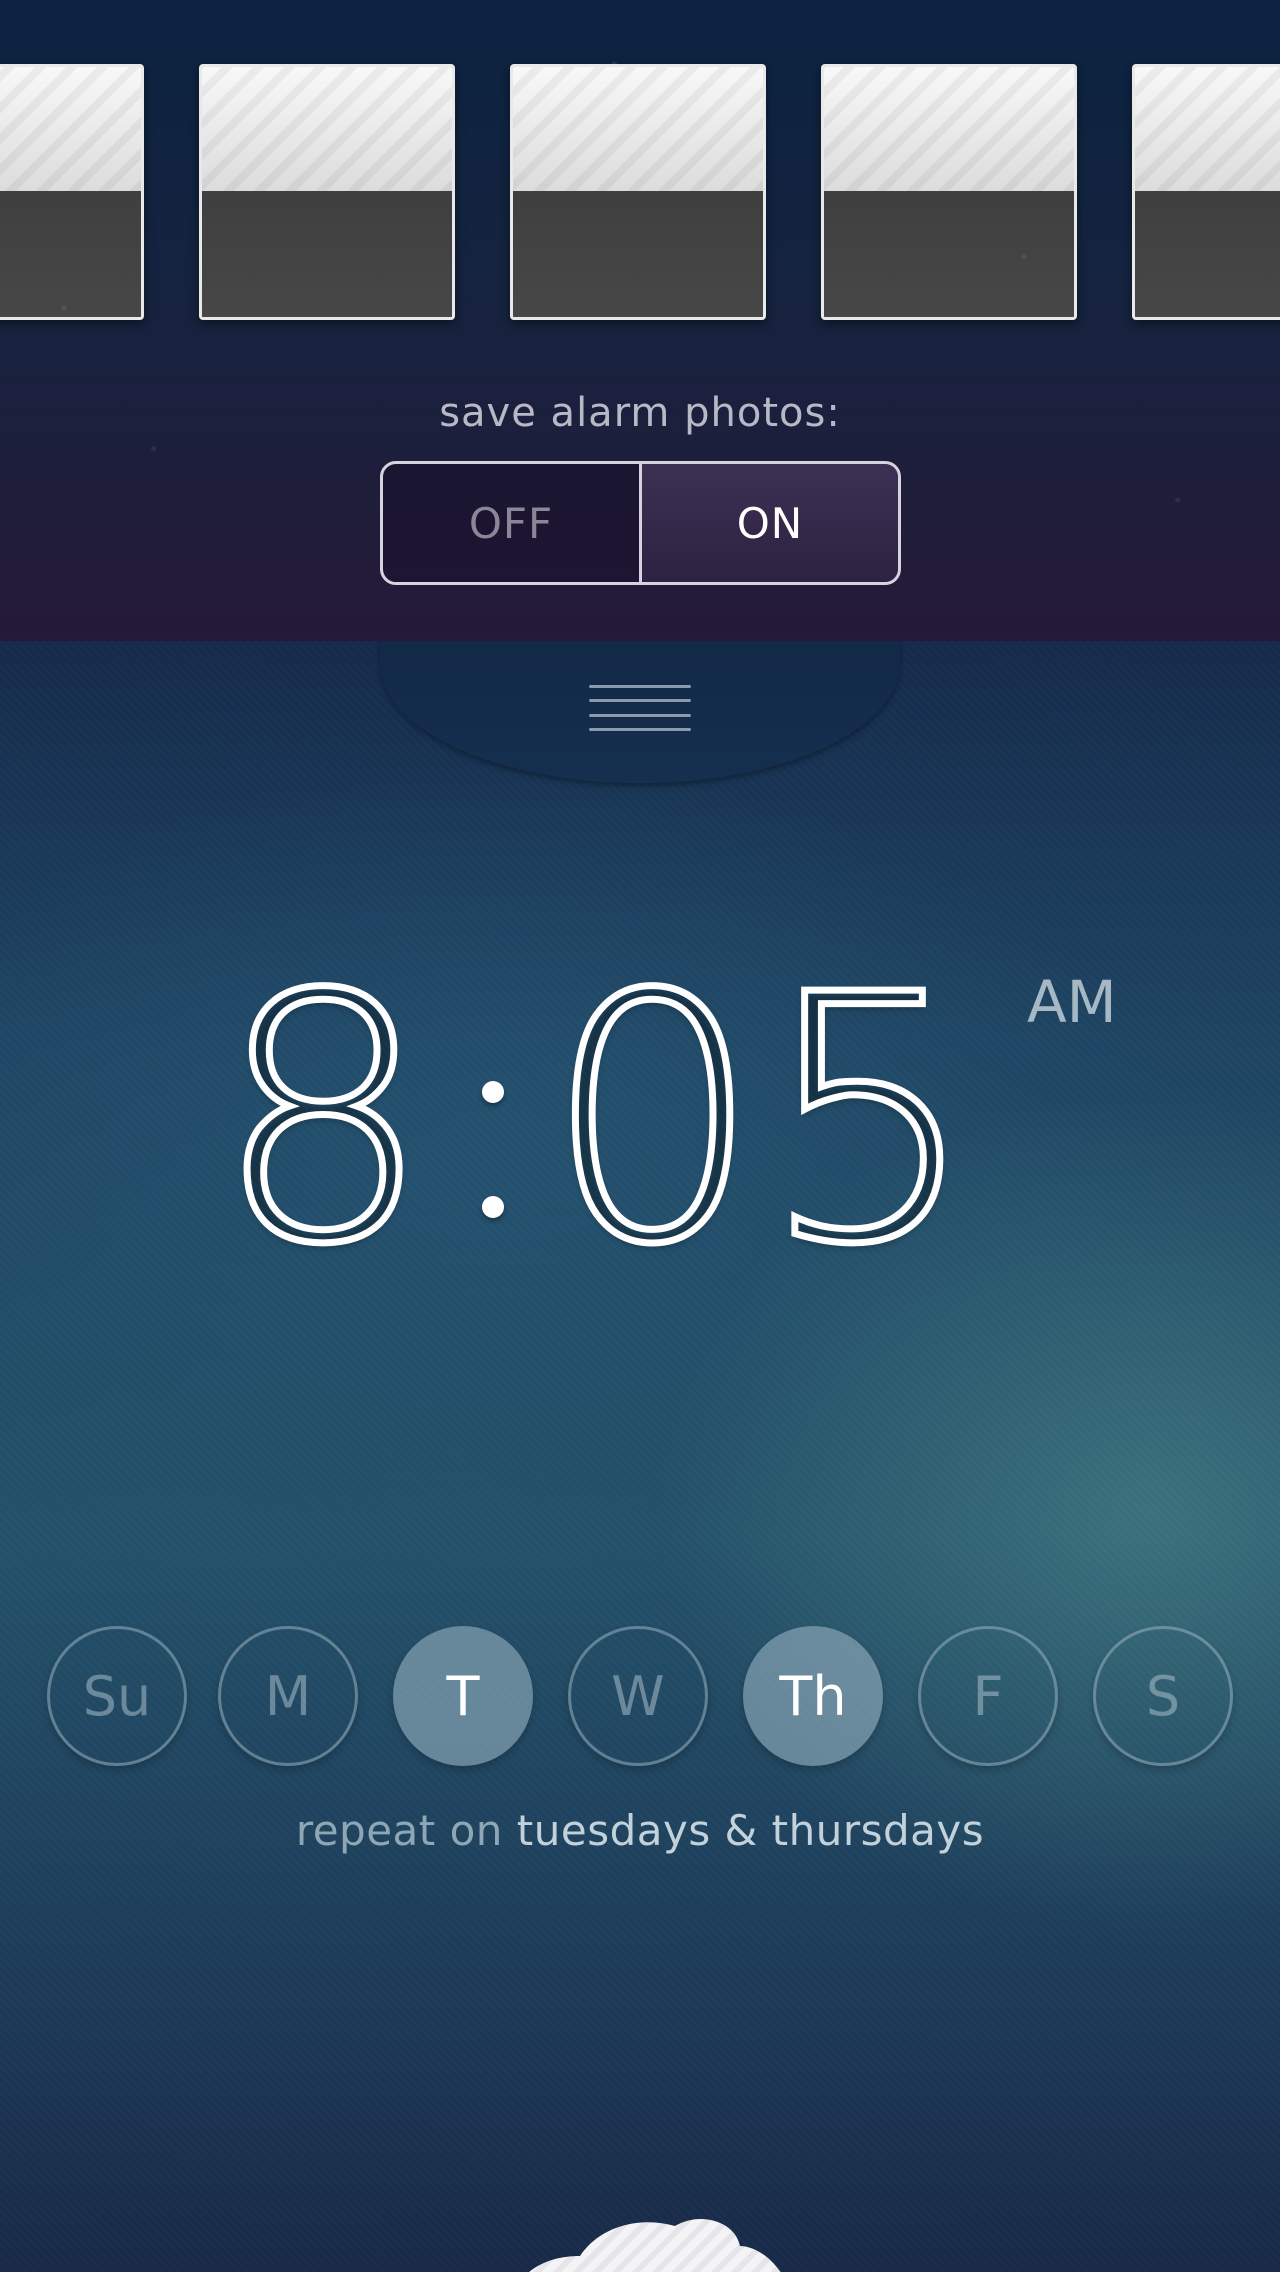  I want to click on cloud-icon, so click(650, 2229).